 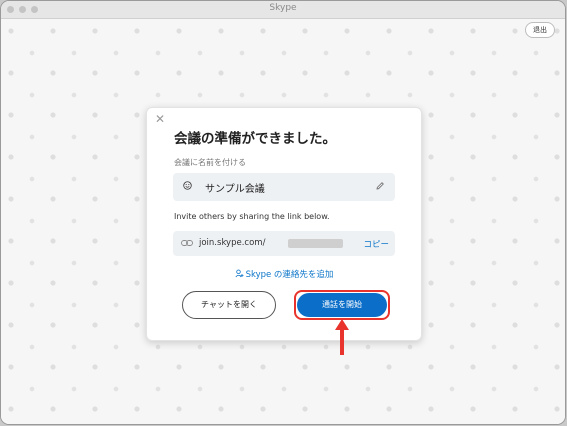 What do you see at coordinates (315, 243) in the screenshot?
I see `link-redaction` at bounding box center [315, 243].